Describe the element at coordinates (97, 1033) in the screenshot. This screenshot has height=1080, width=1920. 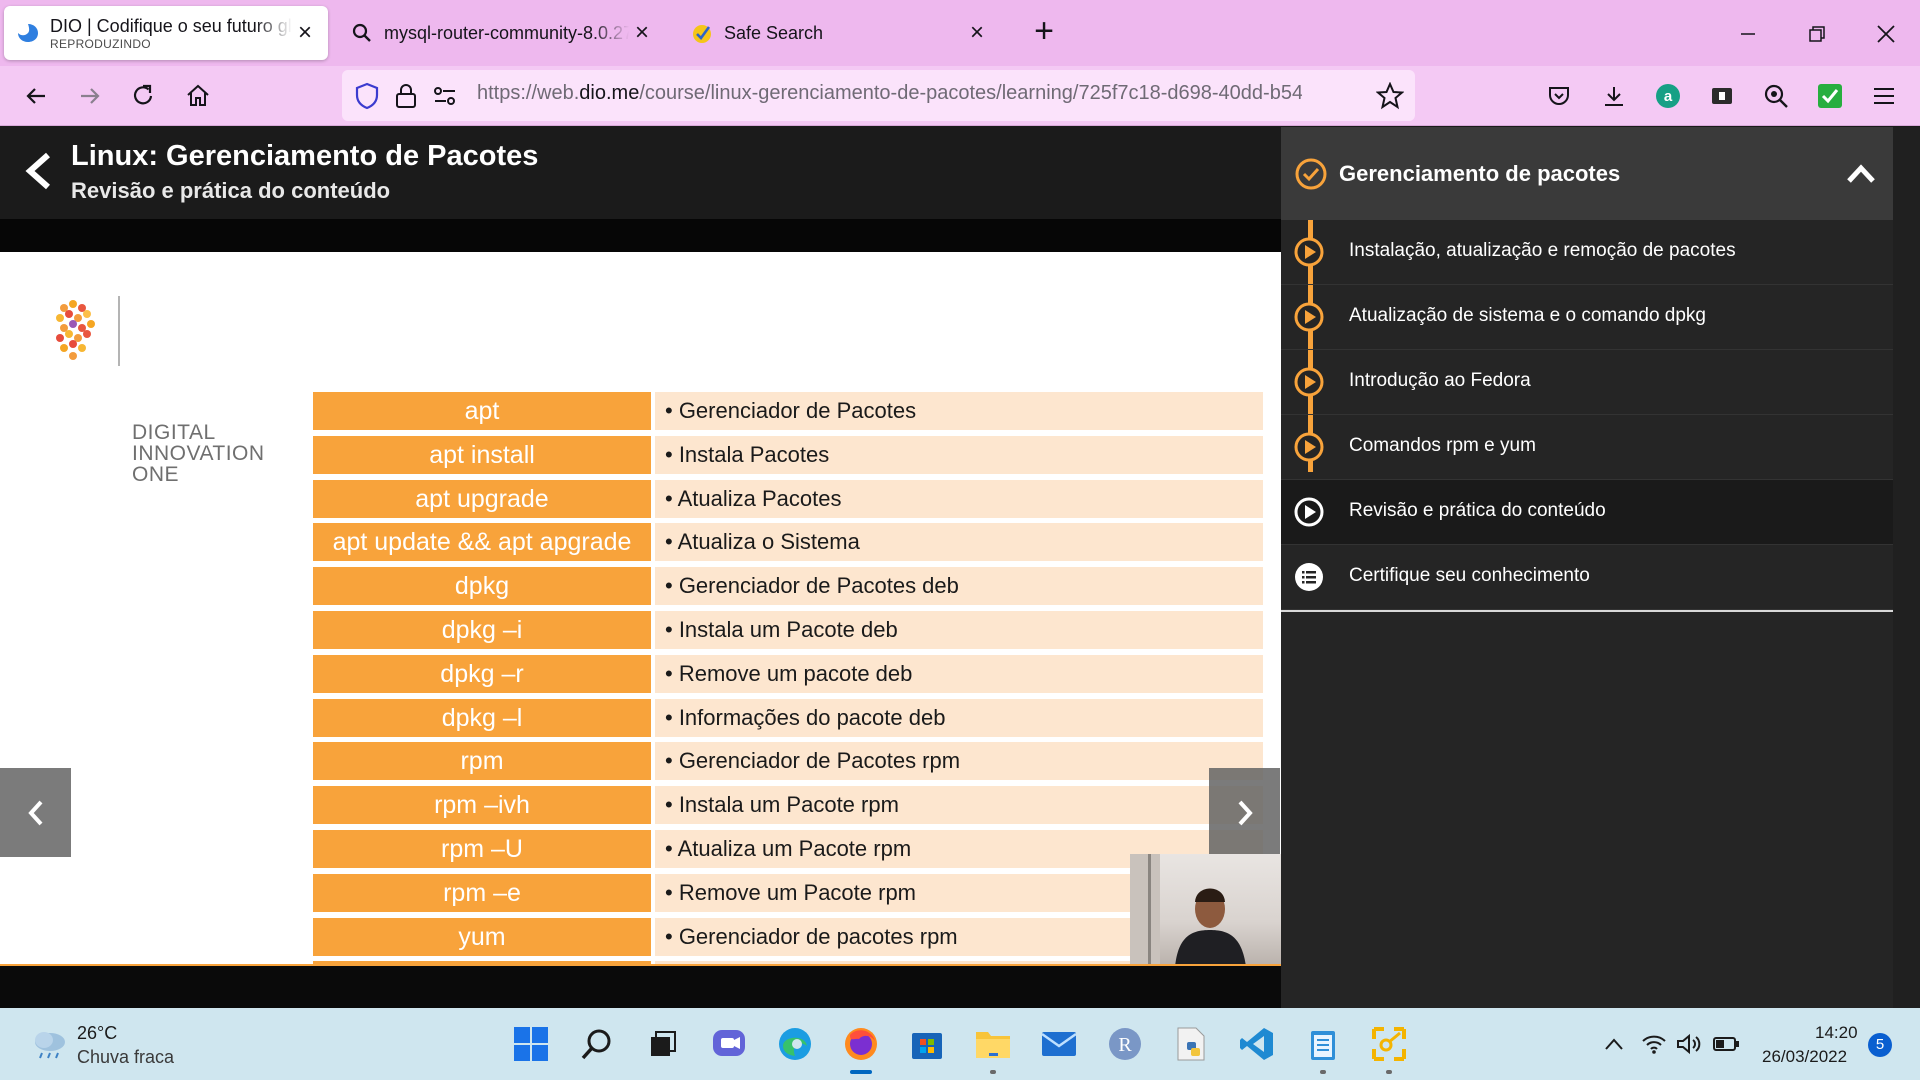
I see `weather-temperature: 26°C` at that location.